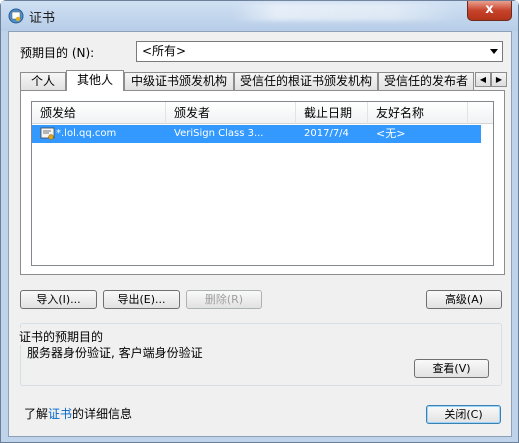 This screenshot has height=443, width=519. I want to click on cell-expiry-date: 2017/7/4, so click(326, 133).